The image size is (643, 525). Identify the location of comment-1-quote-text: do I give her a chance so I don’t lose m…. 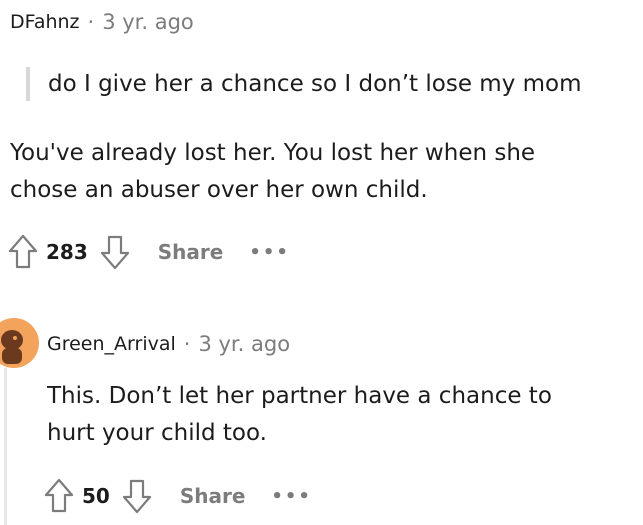
(315, 84).